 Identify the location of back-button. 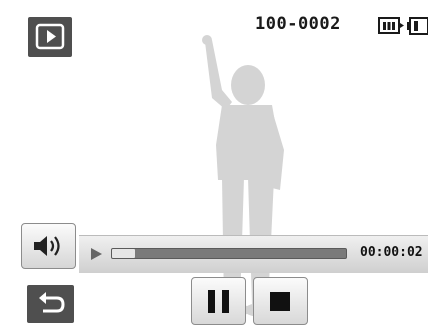
(50, 304).